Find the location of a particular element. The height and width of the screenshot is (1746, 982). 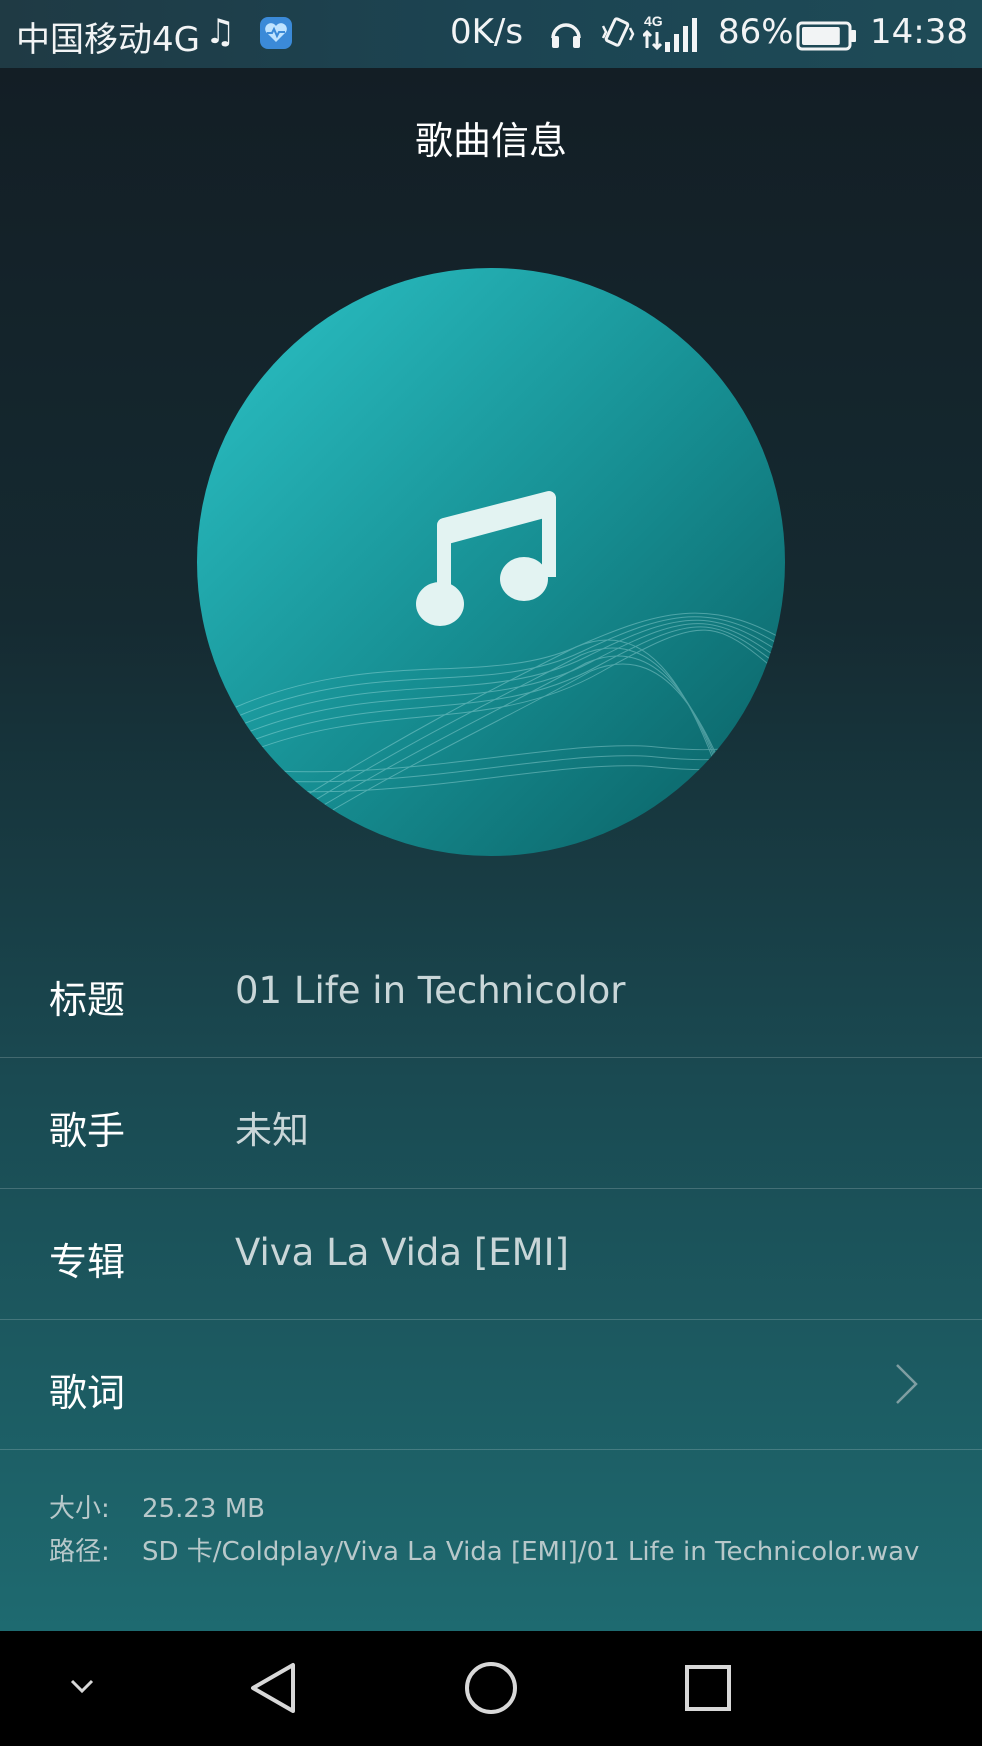

chevron-down-icon is located at coordinates (82, 1686).